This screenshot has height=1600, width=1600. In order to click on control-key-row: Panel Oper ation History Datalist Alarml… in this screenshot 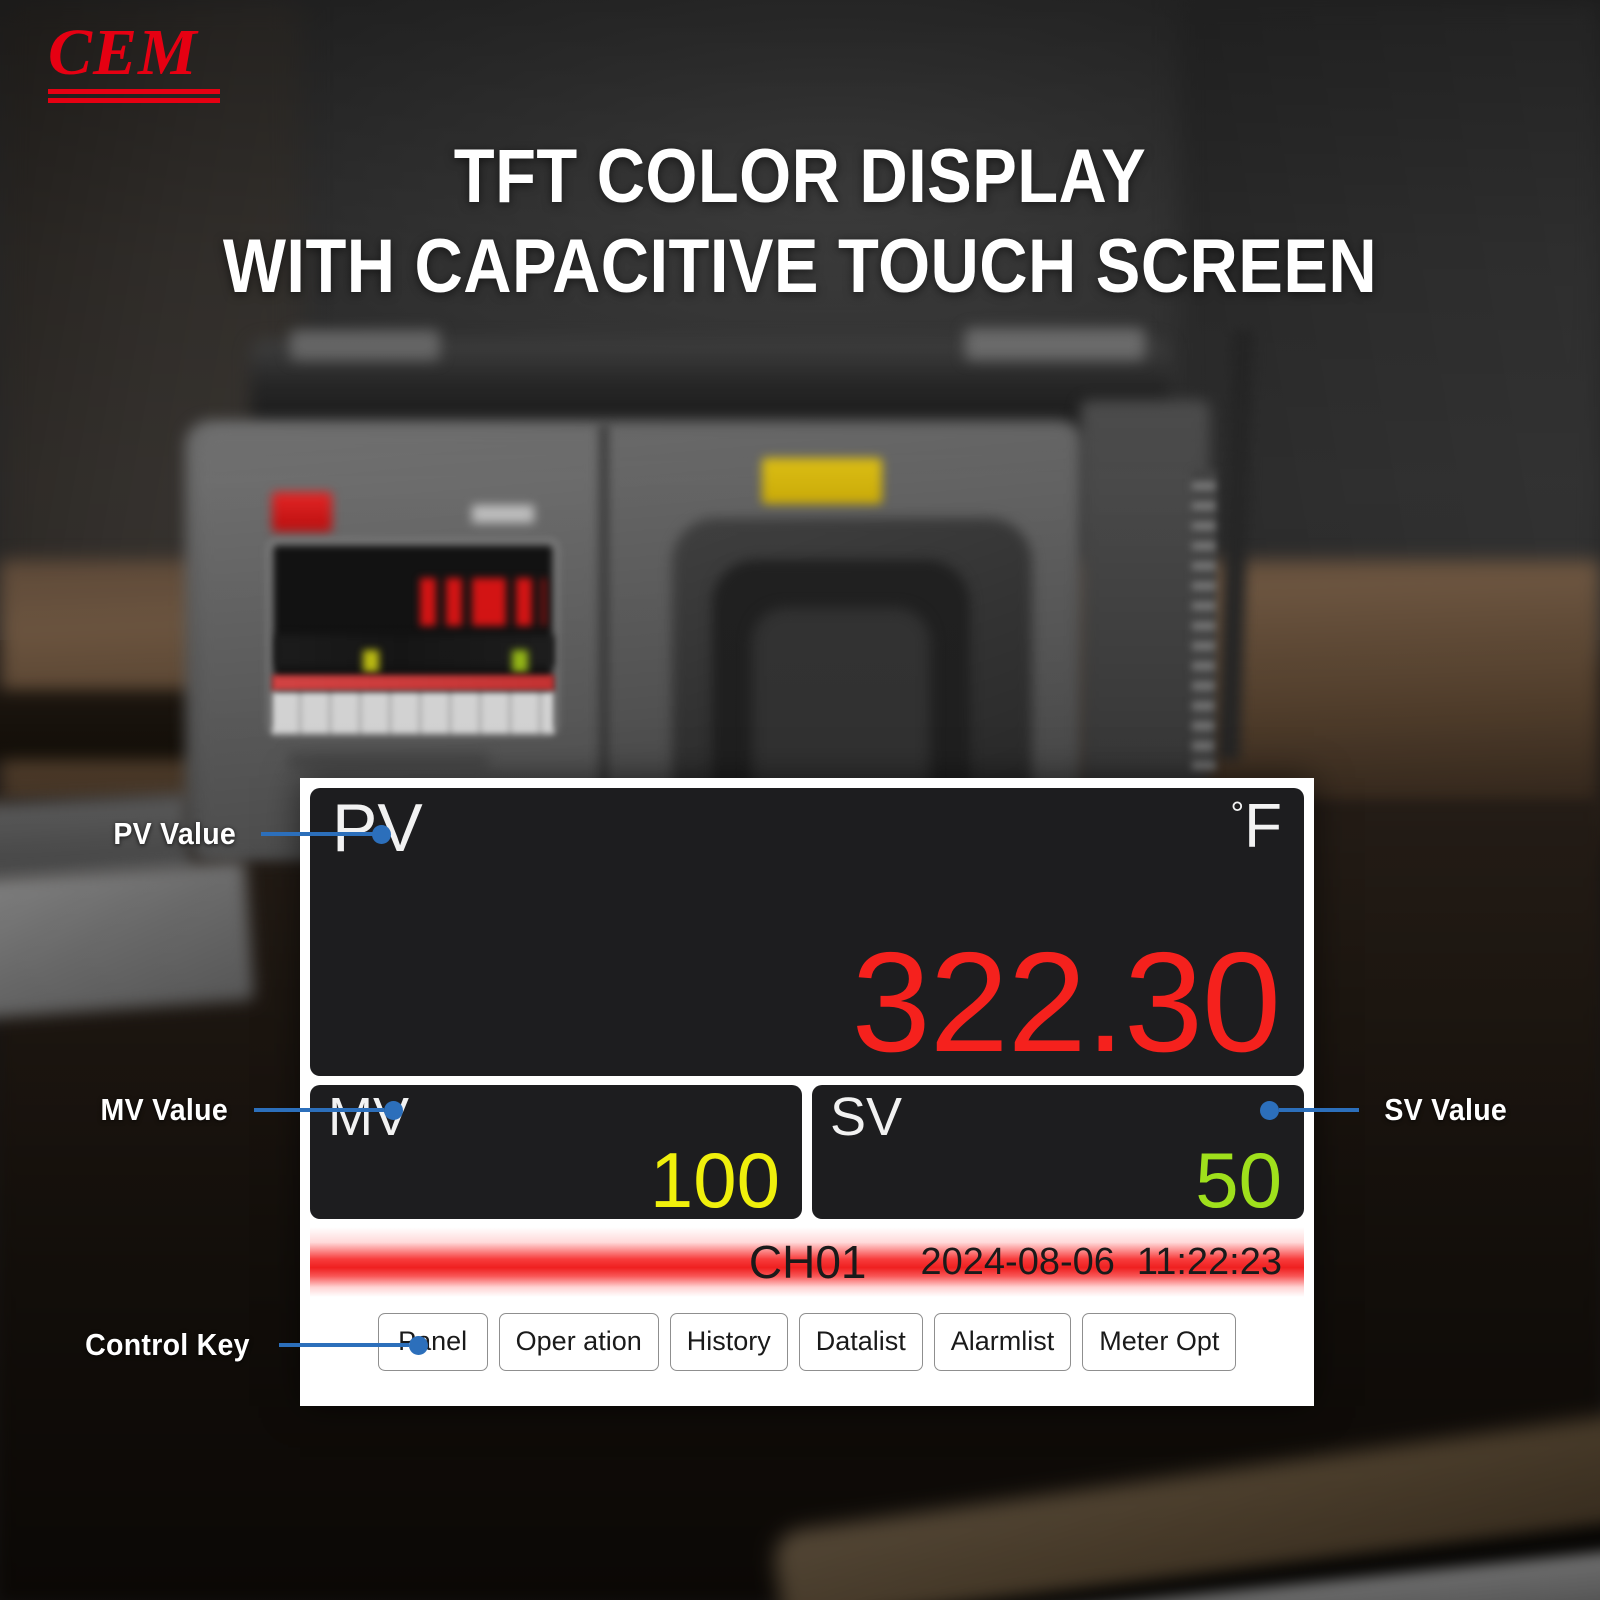, I will do `click(807, 1334)`.